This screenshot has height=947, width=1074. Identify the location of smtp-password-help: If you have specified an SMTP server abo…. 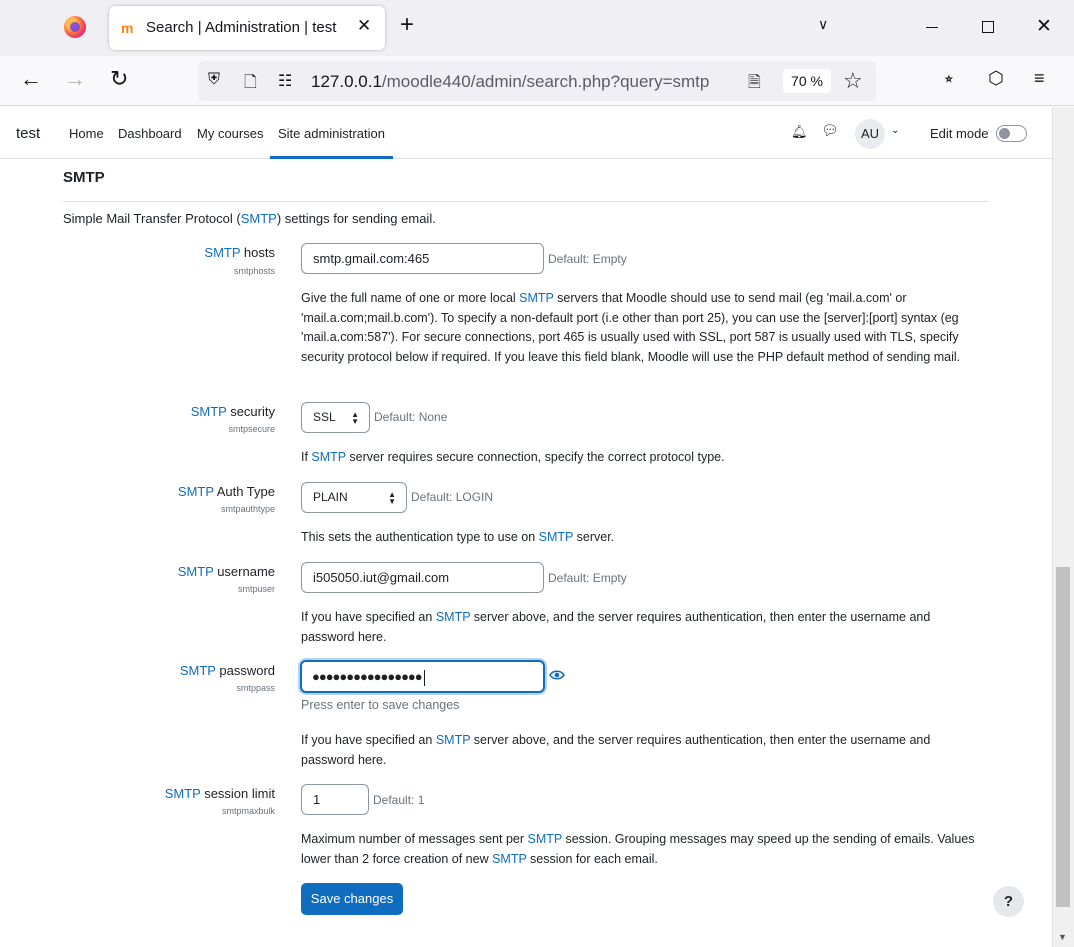
(616, 750).